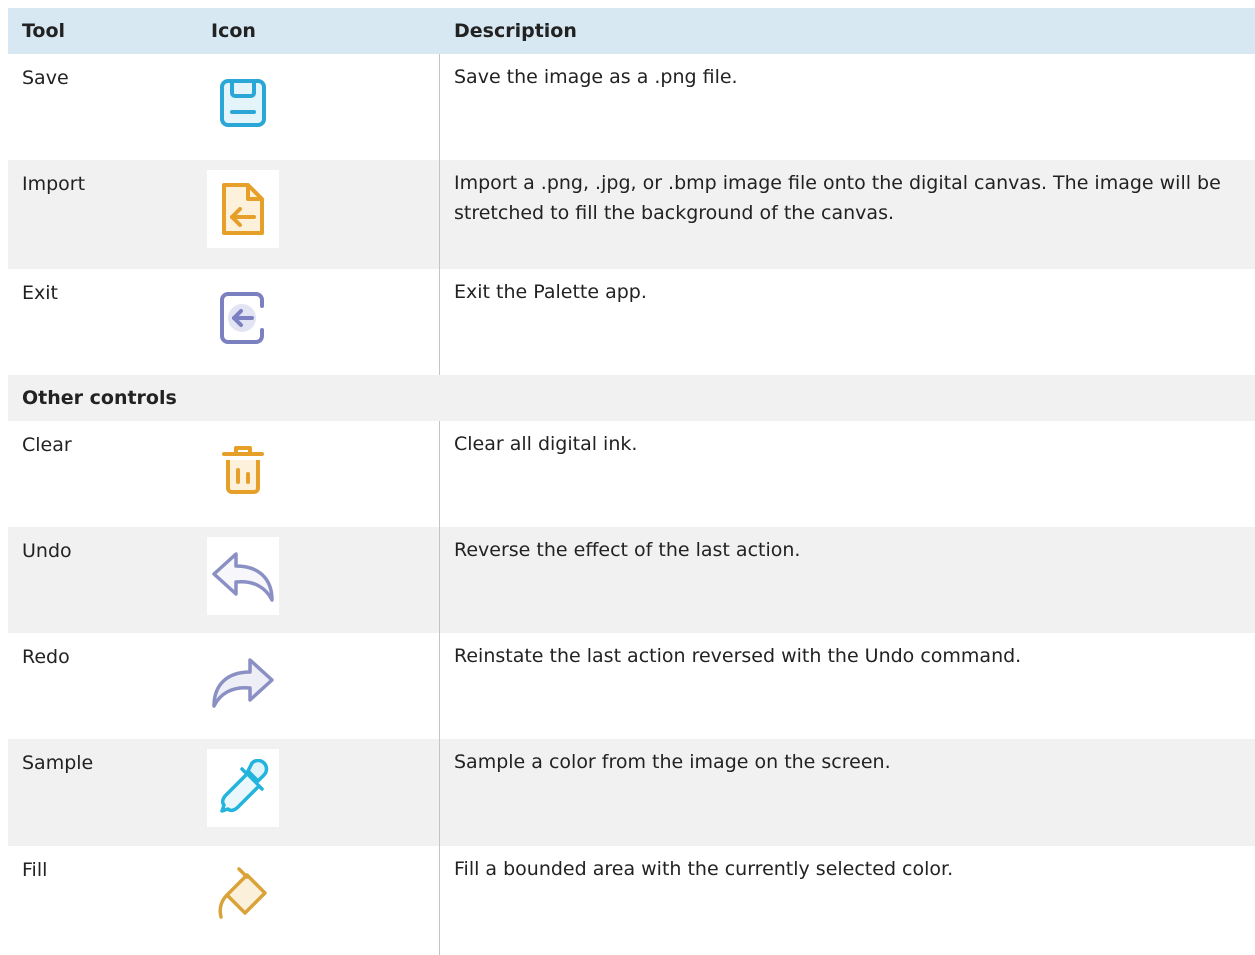  What do you see at coordinates (40, 293) in the screenshot?
I see `tool-name: Exit` at bounding box center [40, 293].